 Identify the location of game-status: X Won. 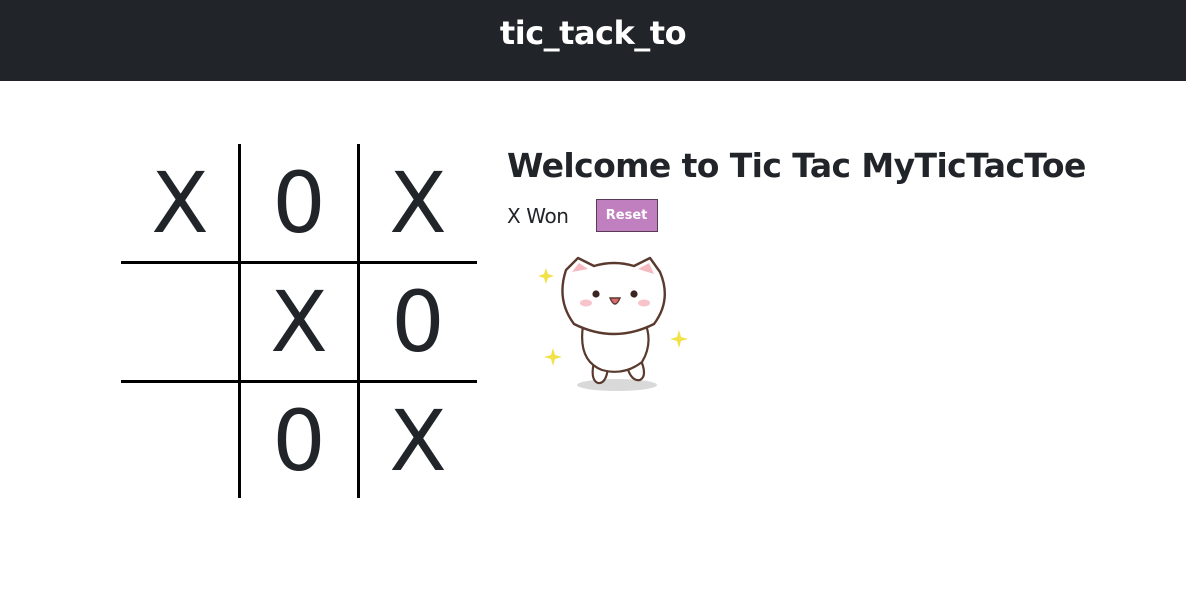
(538, 215).